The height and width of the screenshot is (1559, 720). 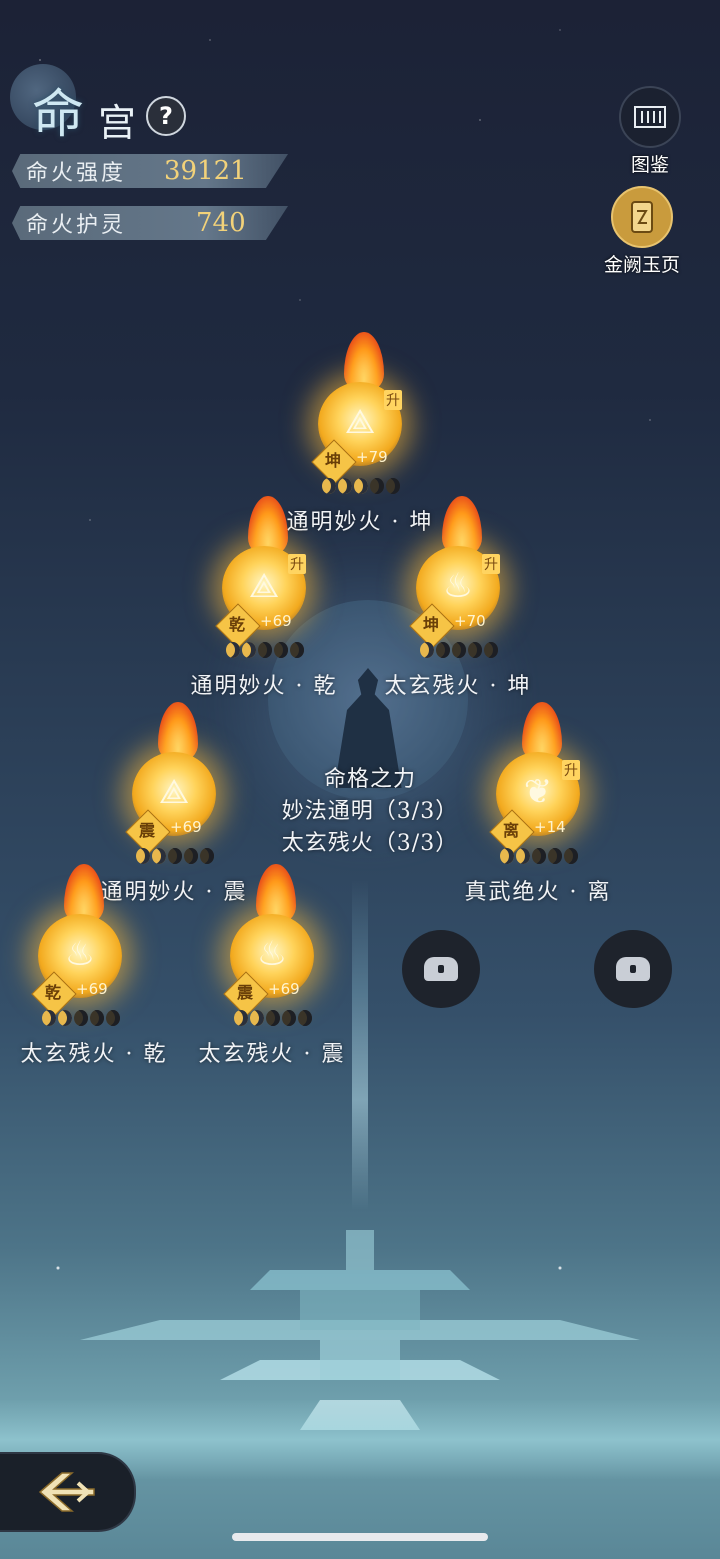 I want to click on fate-node: ⟁ 震 +69 通明妙火 · 震, so click(x=173, y=803).